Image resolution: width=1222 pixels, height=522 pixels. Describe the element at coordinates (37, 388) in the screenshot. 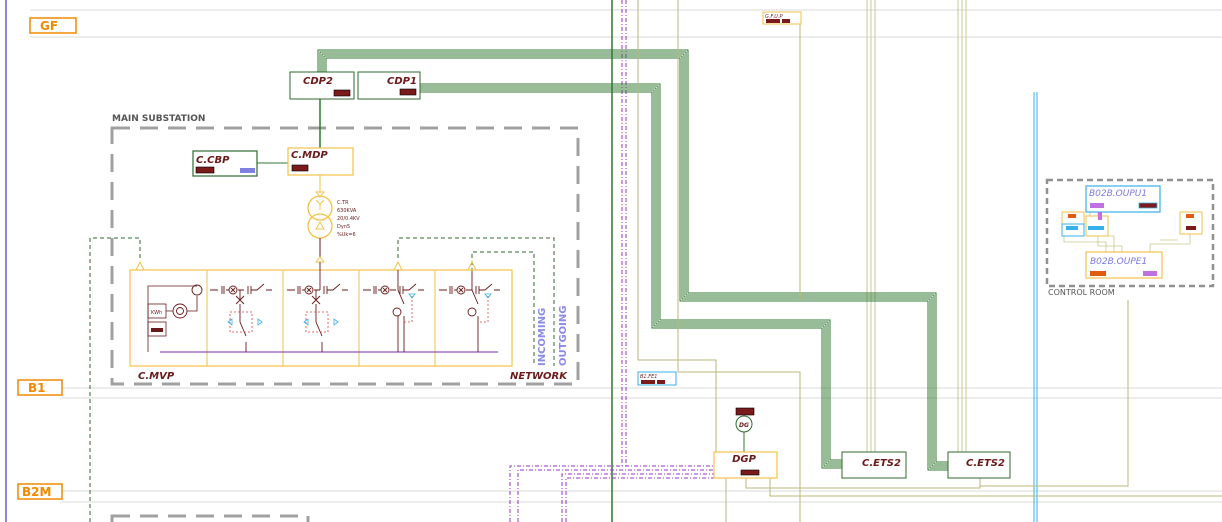

I see `level-label-b1: B1` at that location.